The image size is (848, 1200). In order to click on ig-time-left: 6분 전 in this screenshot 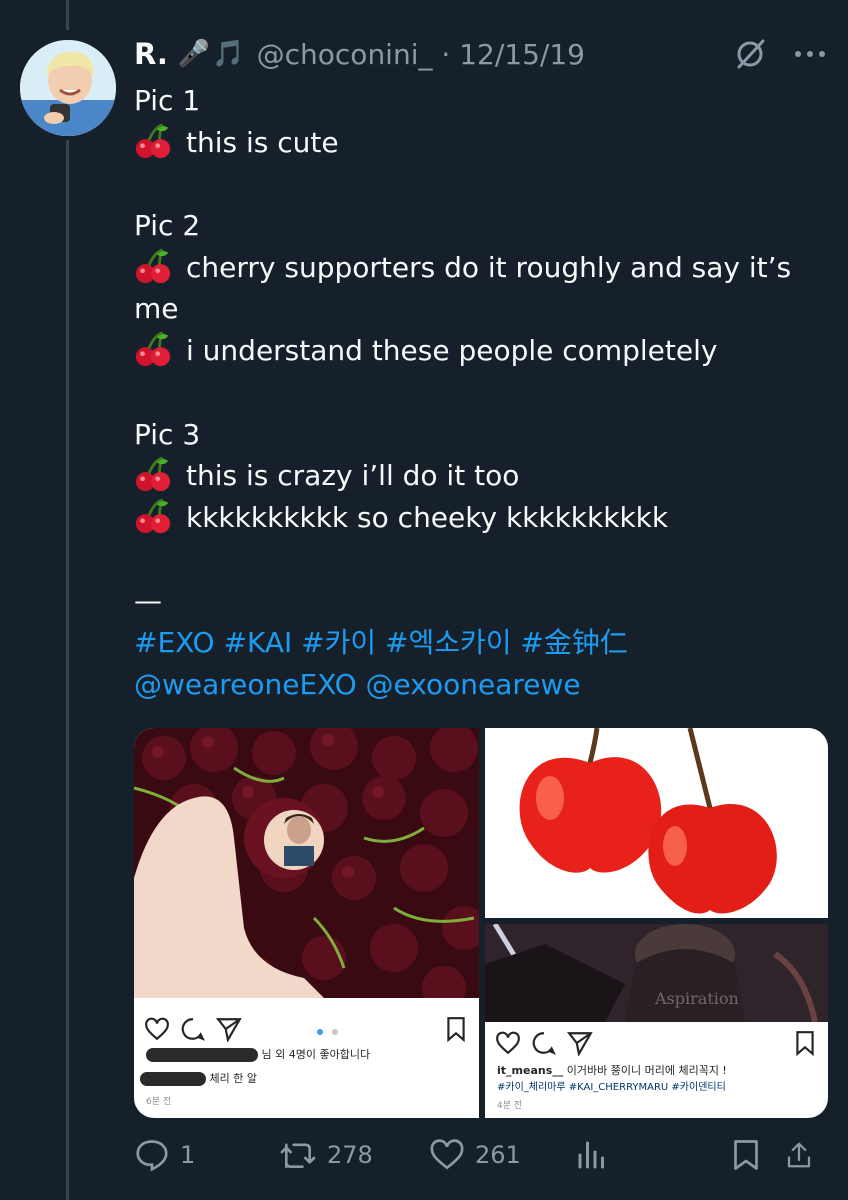, I will do `click(159, 1102)`.